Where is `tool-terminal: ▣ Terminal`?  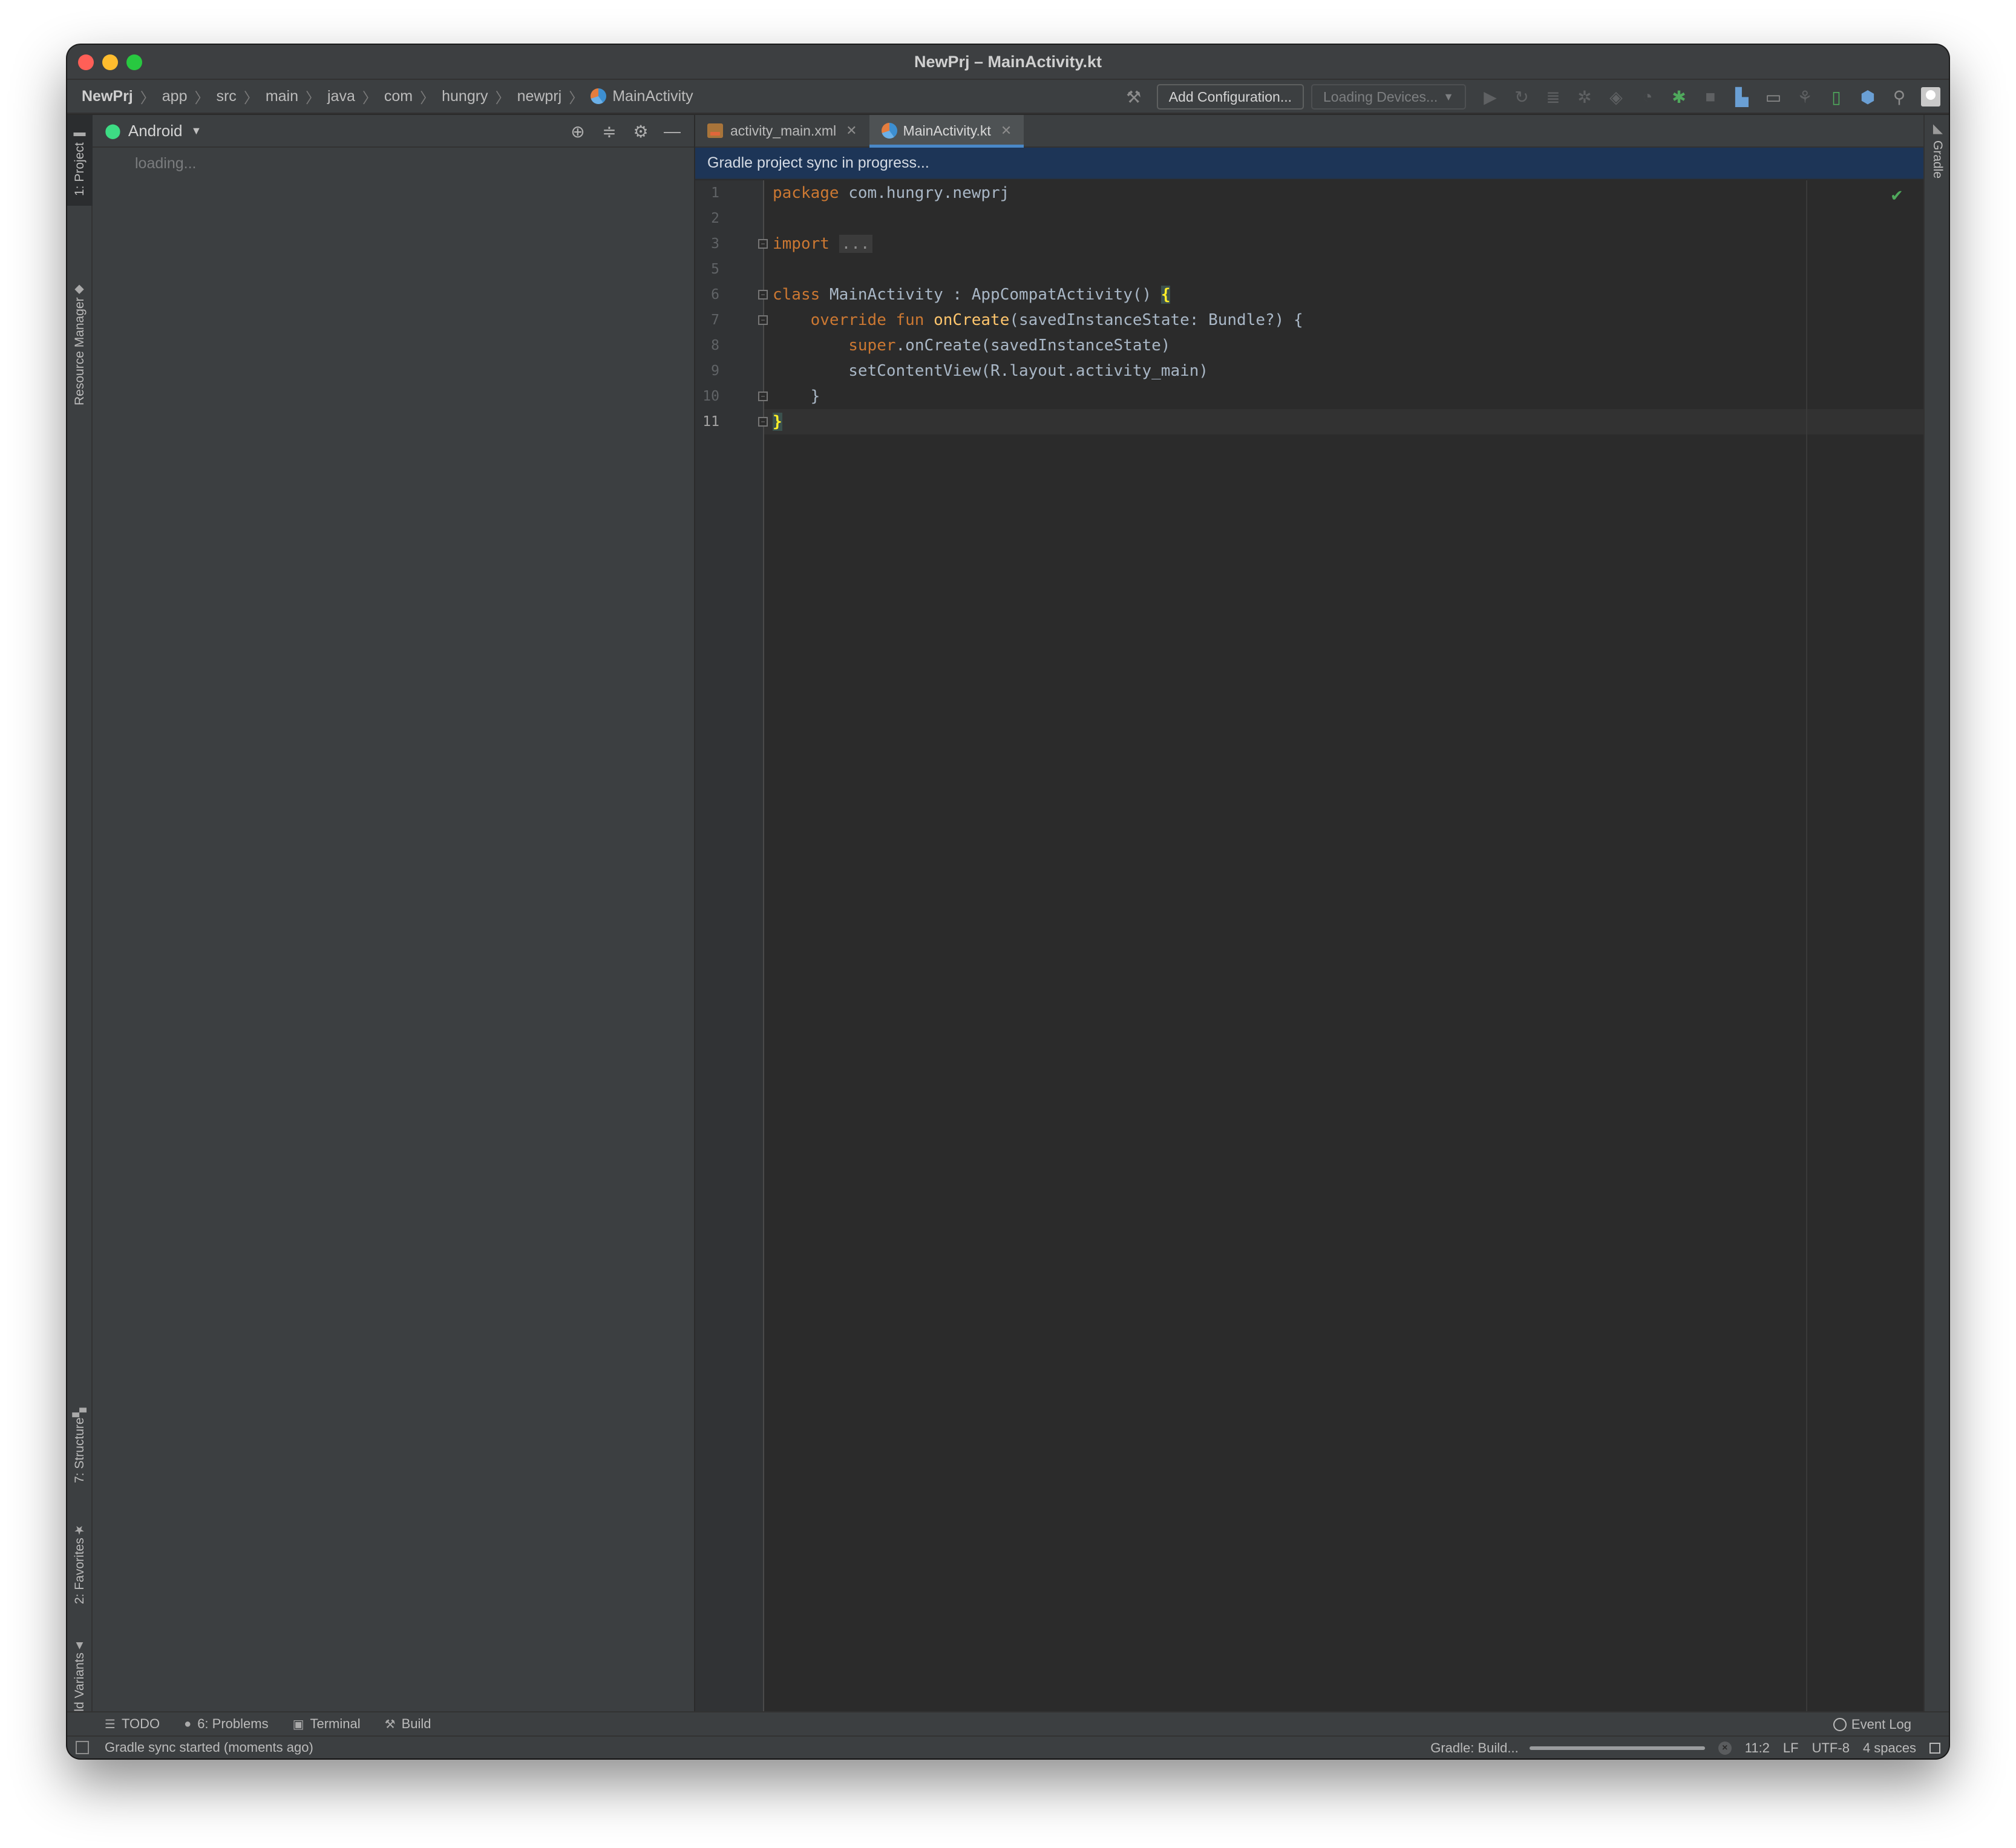
tool-terminal: ▣ Terminal is located at coordinates (327, 1724).